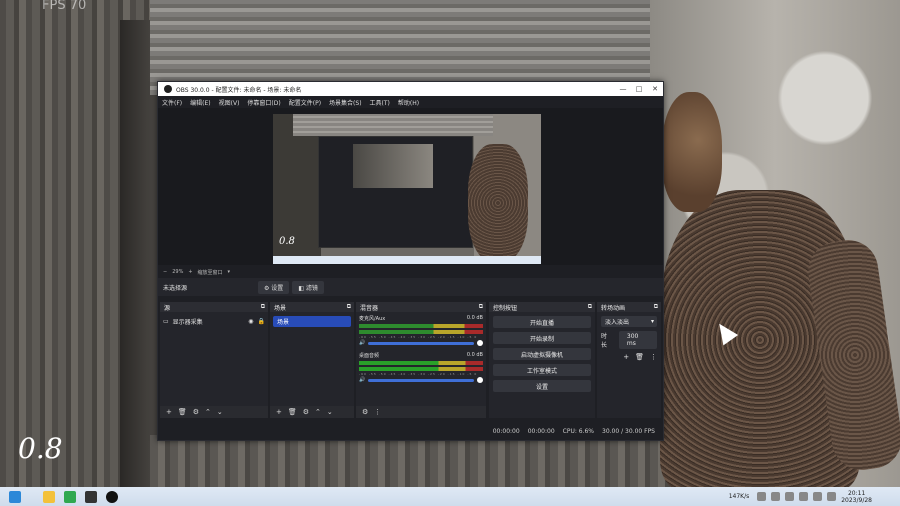 This screenshot has width=900, height=506. Describe the element at coordinates (450, 496) in the screenshot. I see `windows-taskbar: 147K/s 20:11 2023/9/28` at that location.